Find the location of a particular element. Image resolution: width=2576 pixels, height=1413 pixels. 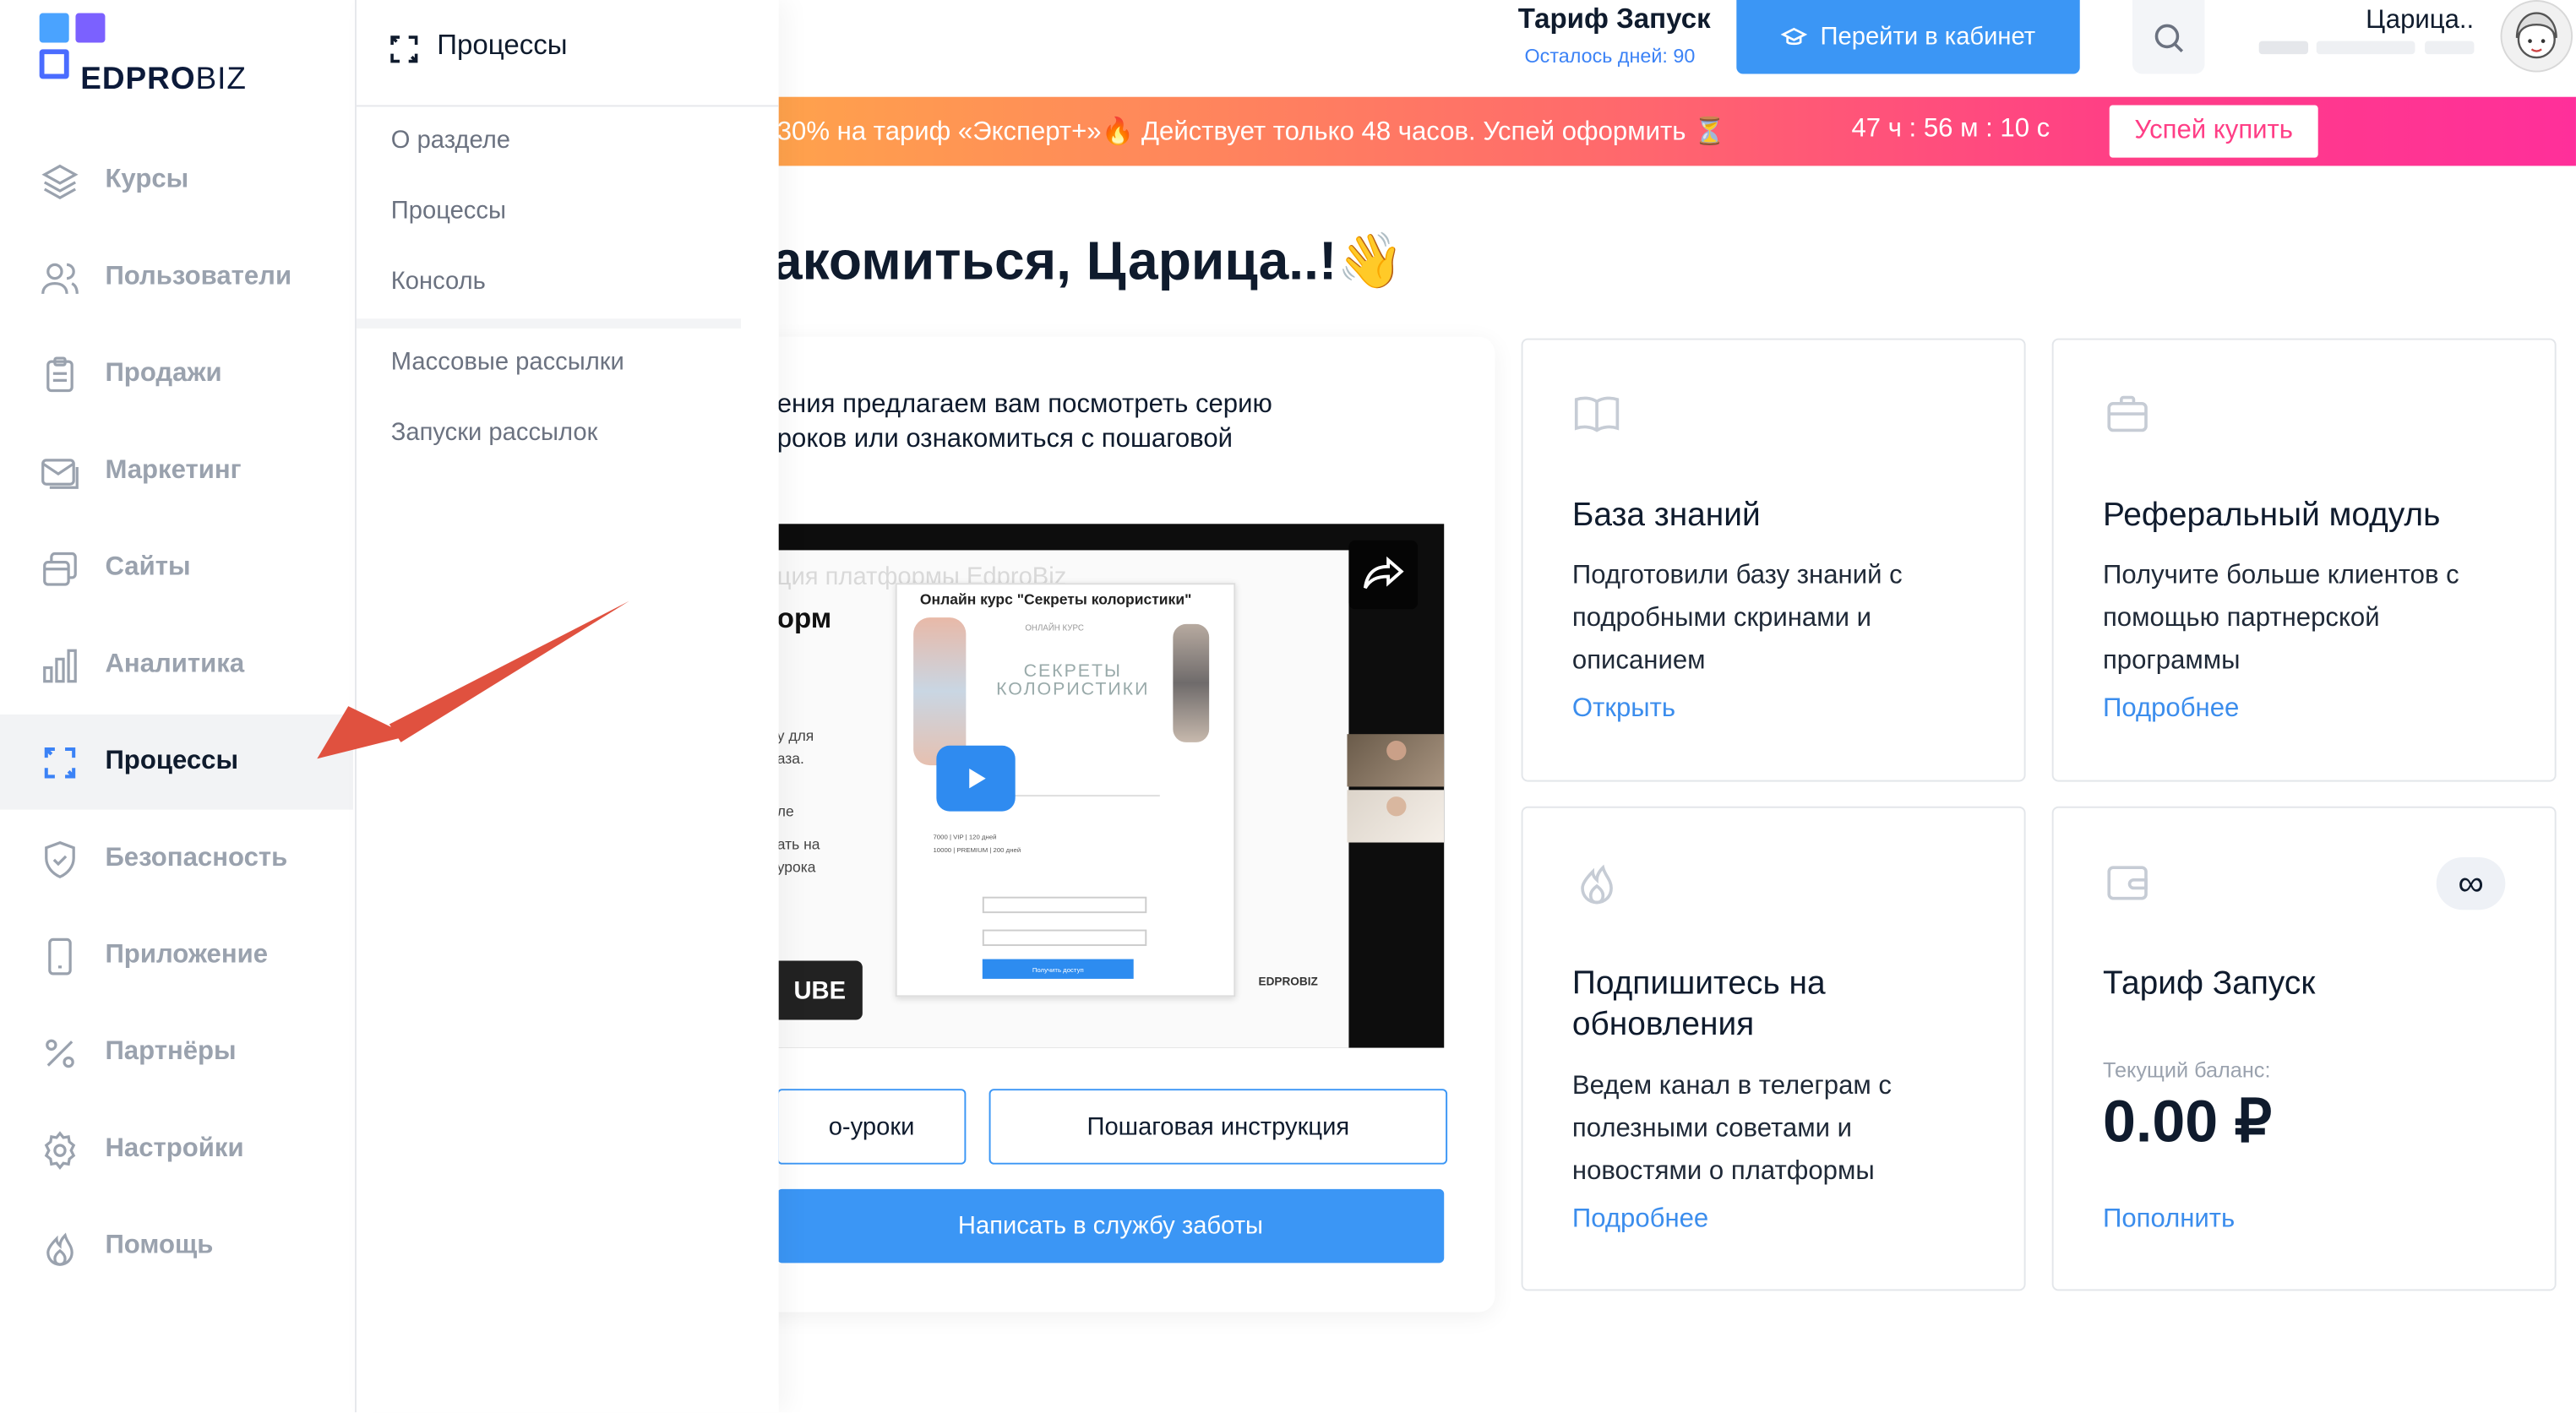

submenu-item-console: Консоль is located at coordinates (438, 282).